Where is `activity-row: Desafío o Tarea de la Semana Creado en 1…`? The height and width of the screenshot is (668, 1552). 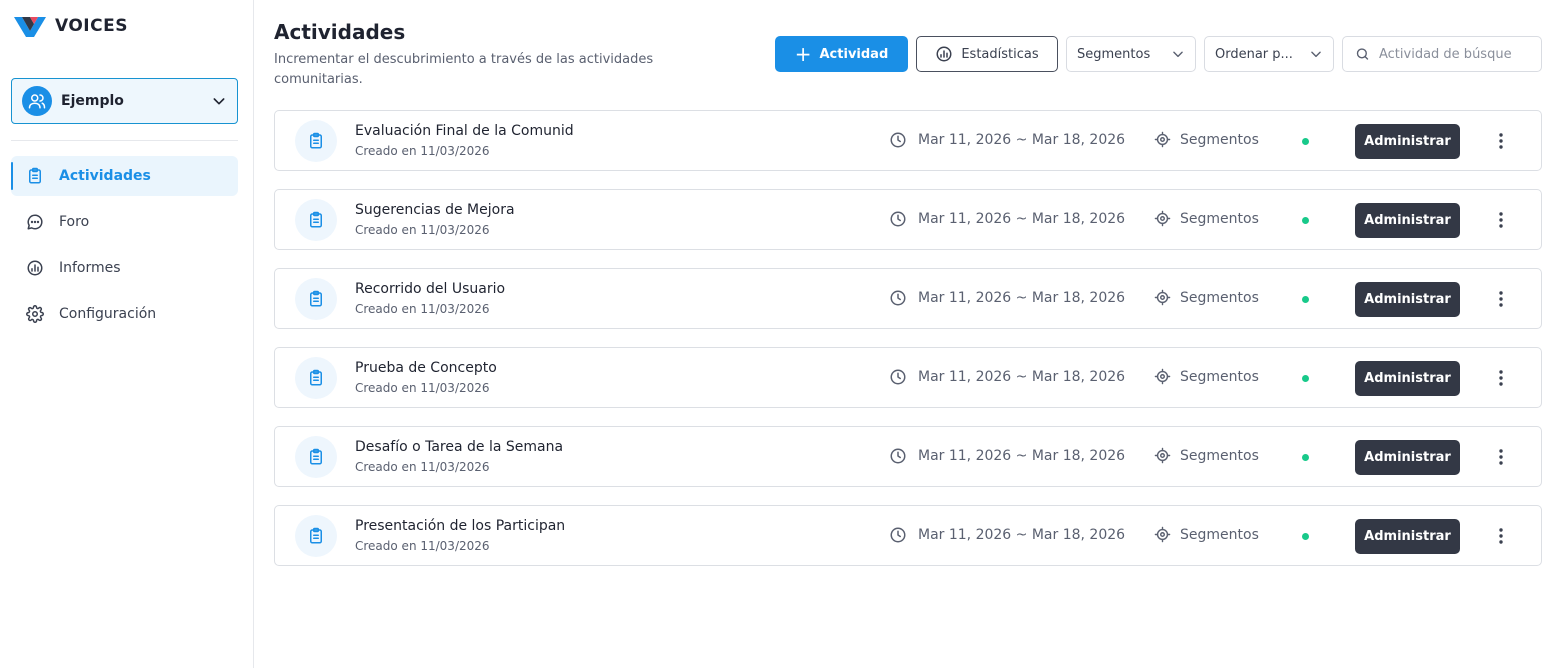
activity-row: Desafío o Tarea de la Semana Creado en 1… is located at coordinates (908, 456).